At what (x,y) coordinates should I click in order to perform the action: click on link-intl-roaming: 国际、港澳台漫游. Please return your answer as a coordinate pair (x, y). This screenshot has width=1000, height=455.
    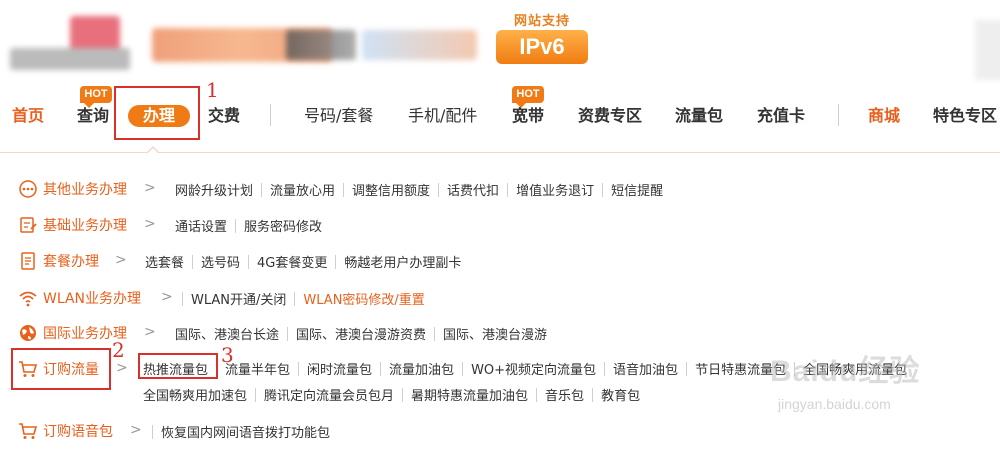
    Looking at the image, I should click on (495, 333).